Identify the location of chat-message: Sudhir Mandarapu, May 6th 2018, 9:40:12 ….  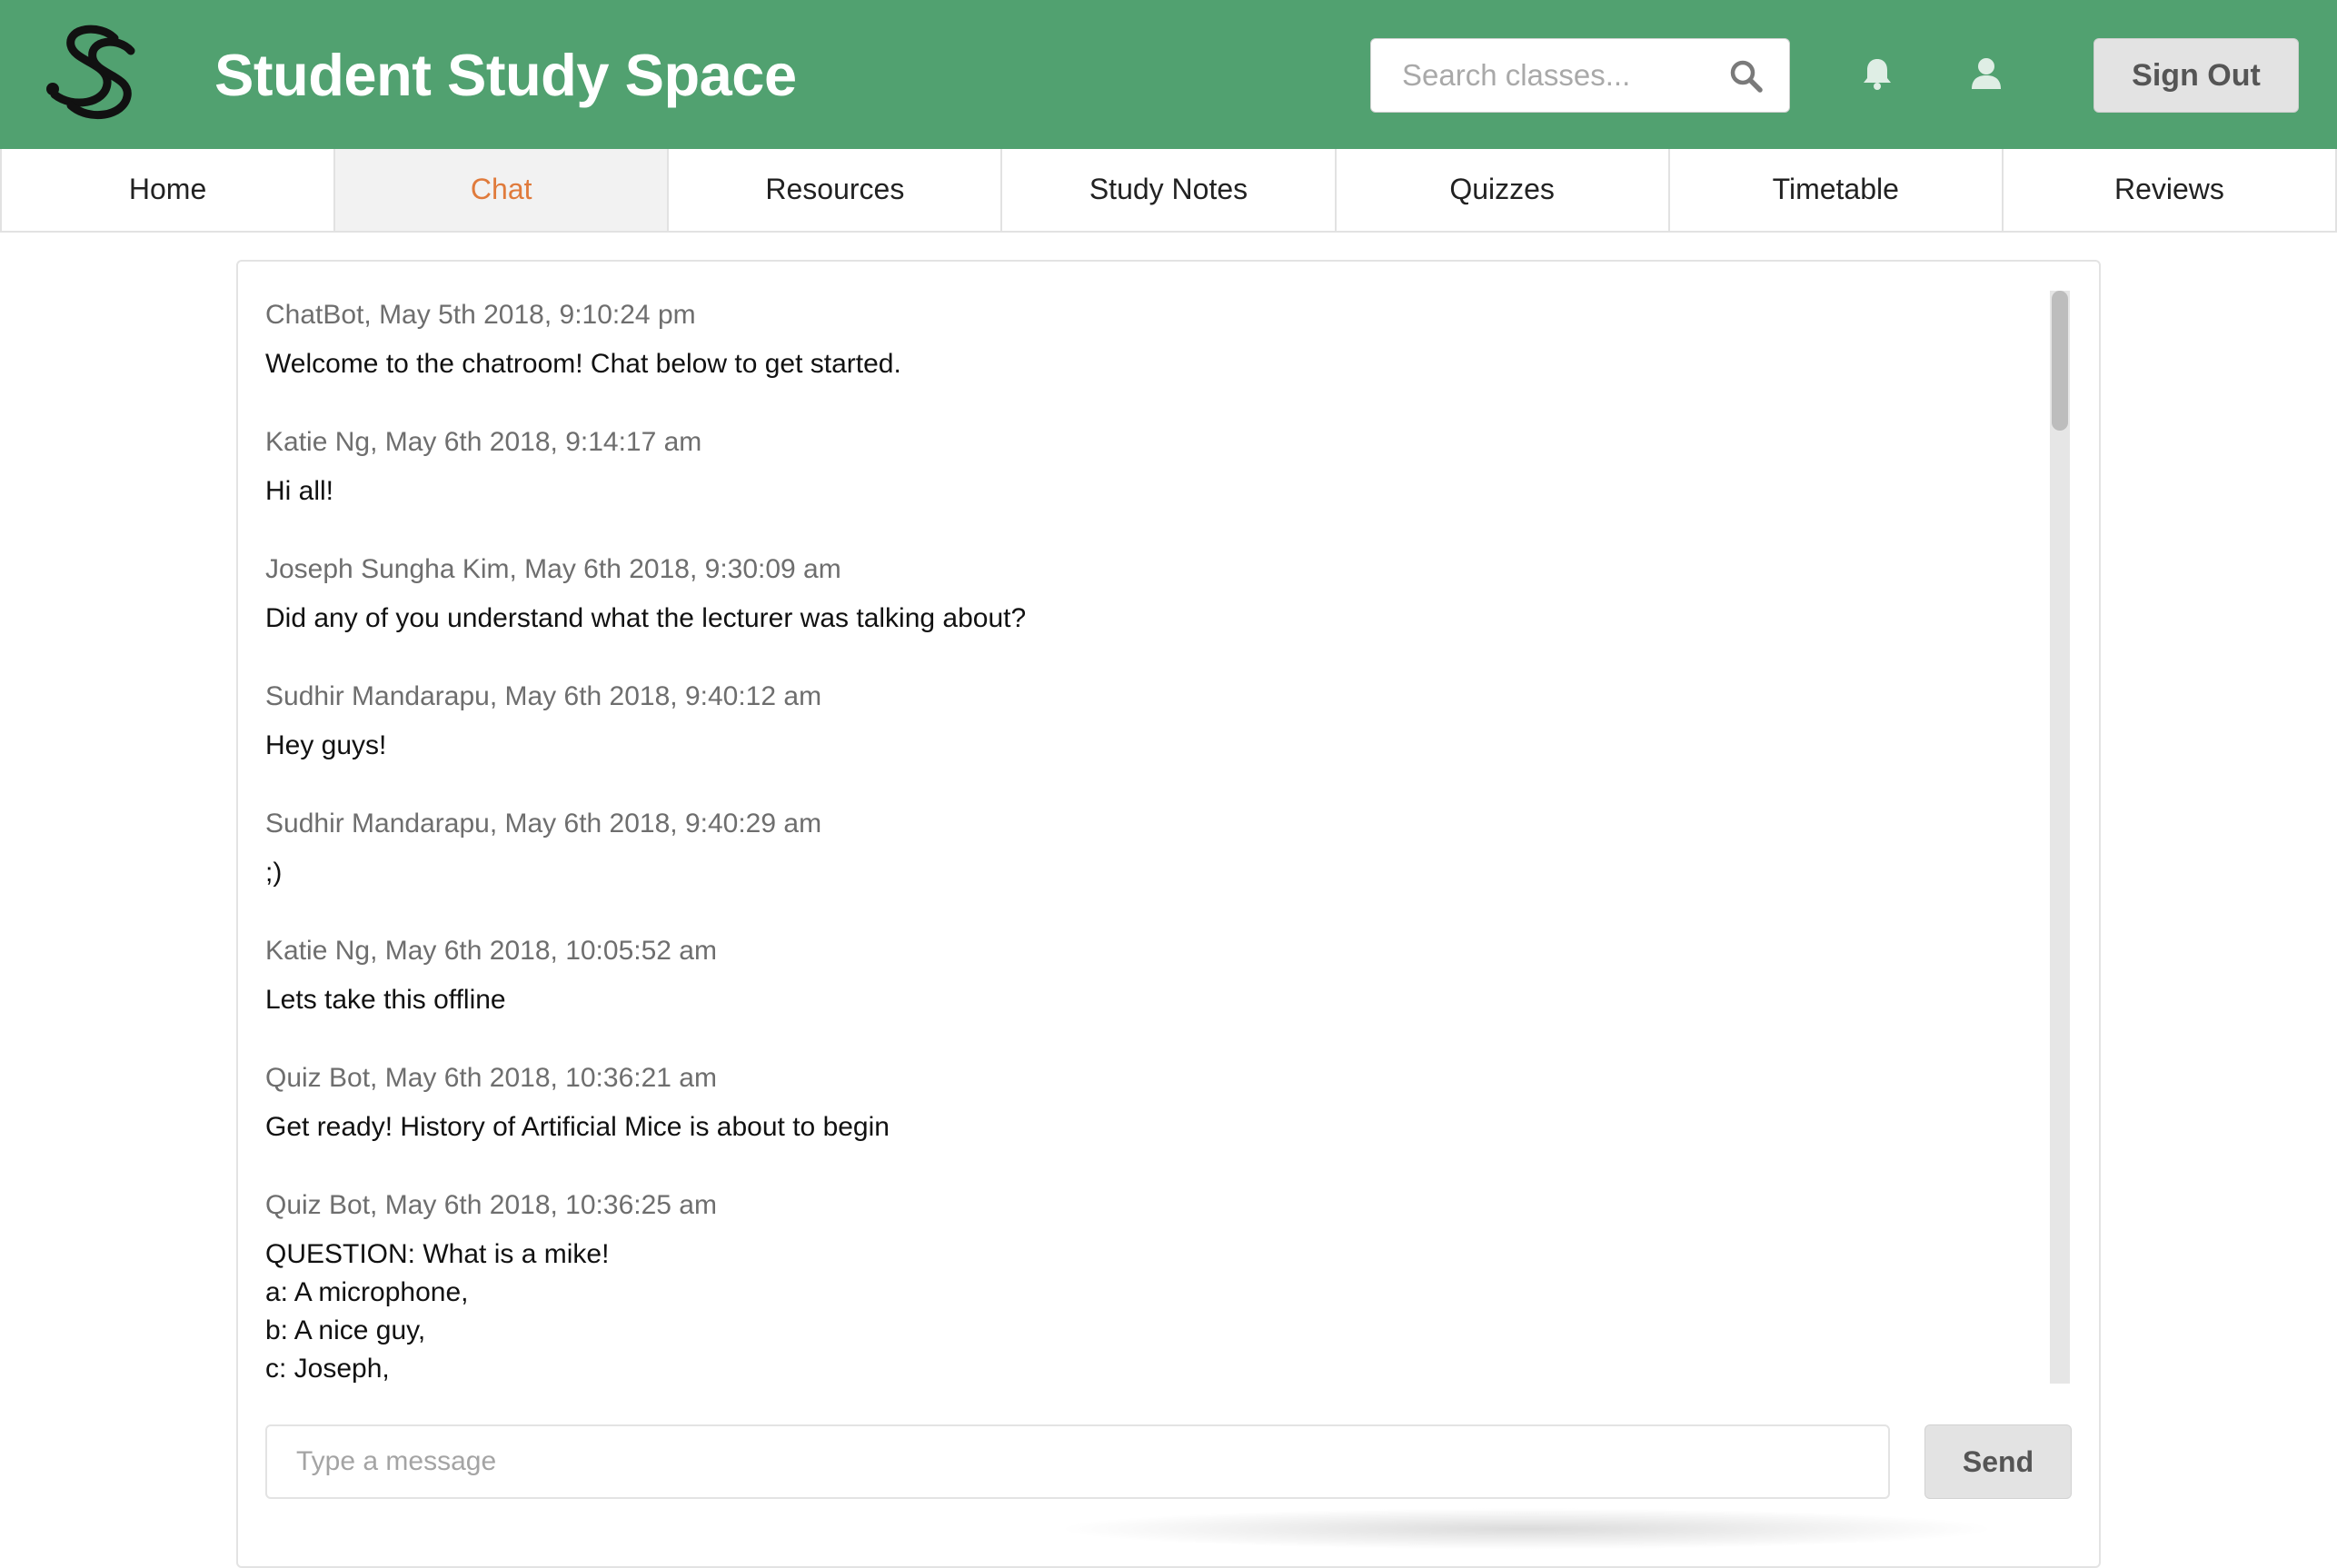
(1151, 721).